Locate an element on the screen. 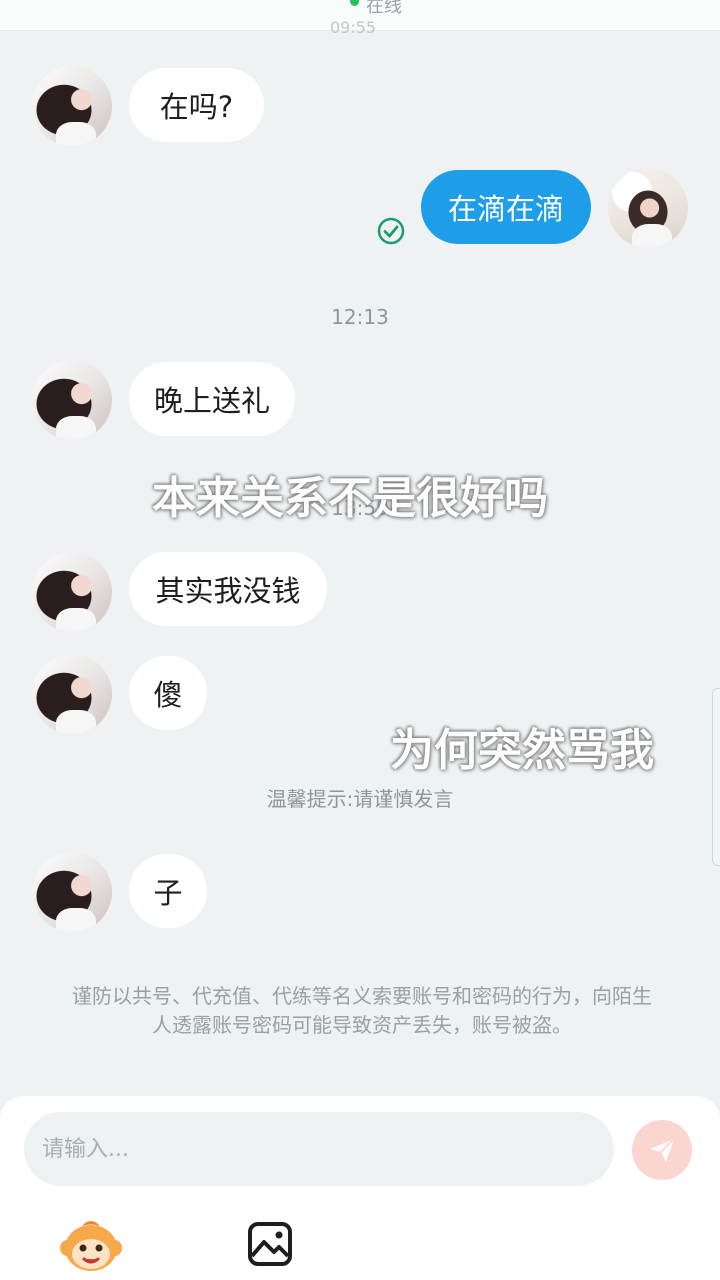  message-bubble: 在吗? is located at coordinates (196, 105).